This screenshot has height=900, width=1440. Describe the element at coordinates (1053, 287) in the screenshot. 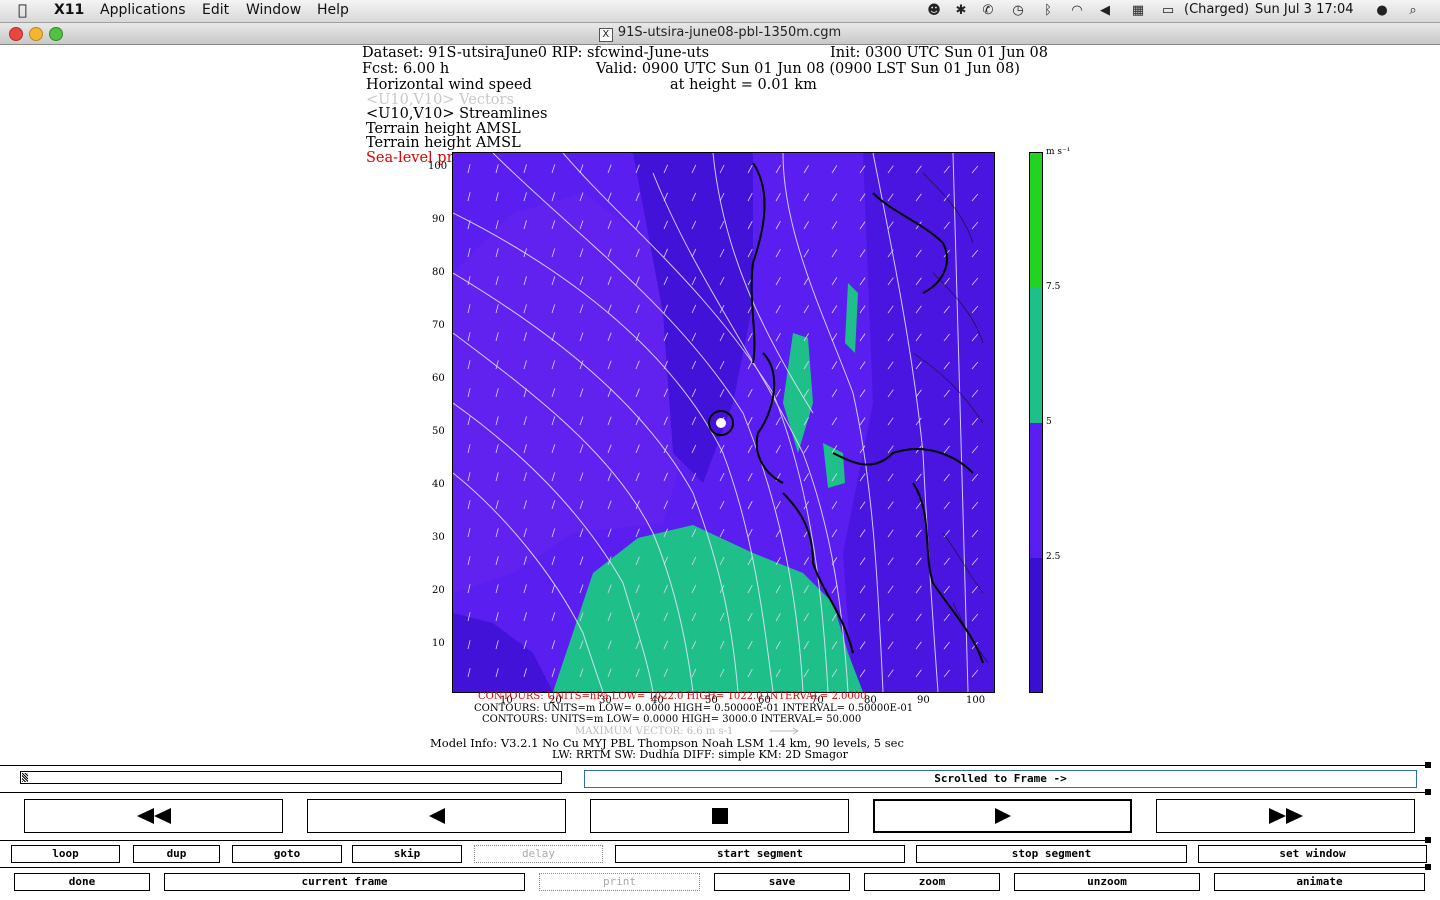

I see `colorbar-label: 7.5` at that location.